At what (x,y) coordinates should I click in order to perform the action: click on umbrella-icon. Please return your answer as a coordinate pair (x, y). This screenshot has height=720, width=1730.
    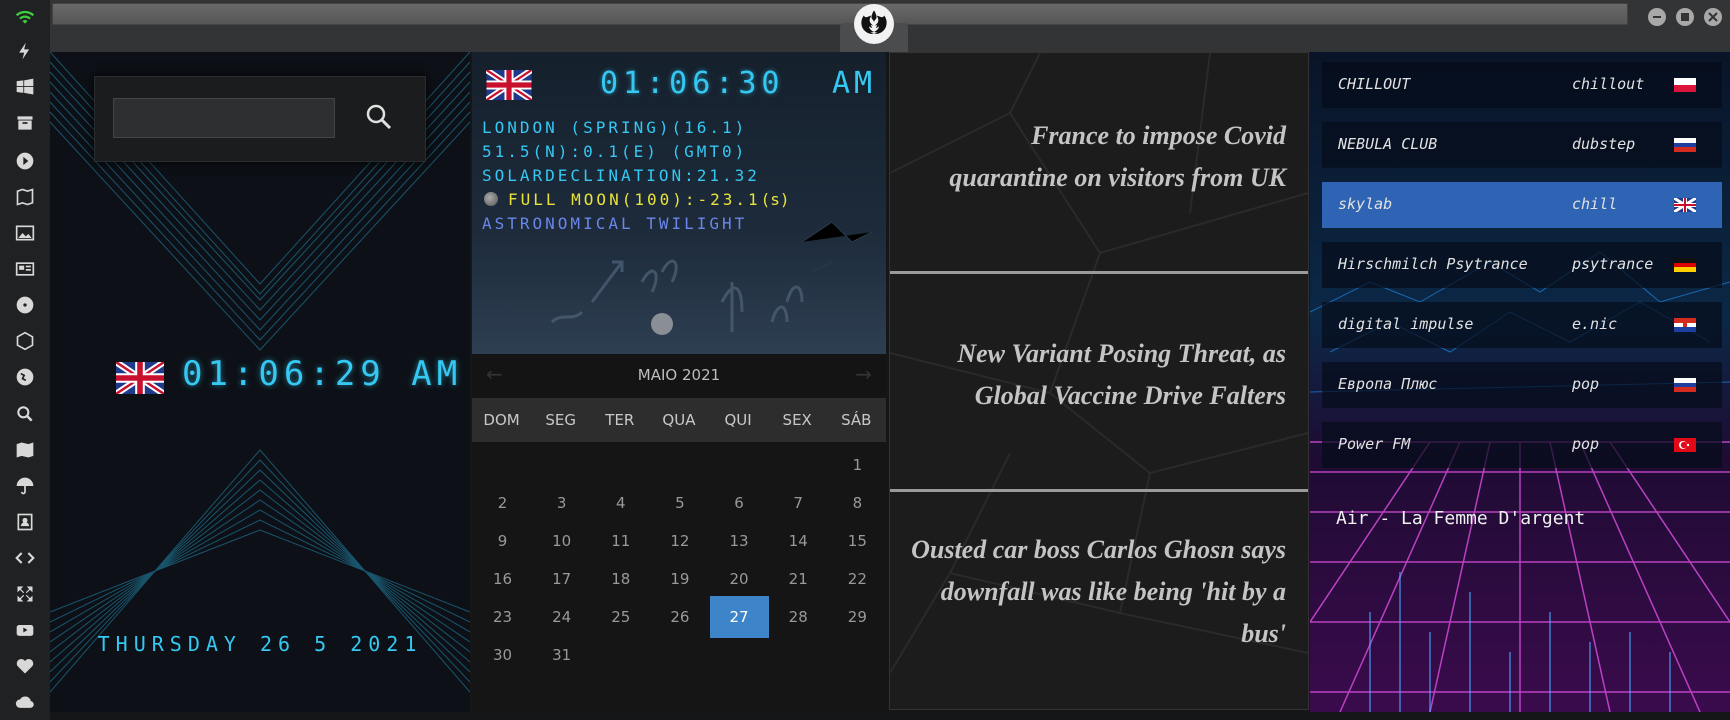
    Looking at the image, I should click on (25, 486).